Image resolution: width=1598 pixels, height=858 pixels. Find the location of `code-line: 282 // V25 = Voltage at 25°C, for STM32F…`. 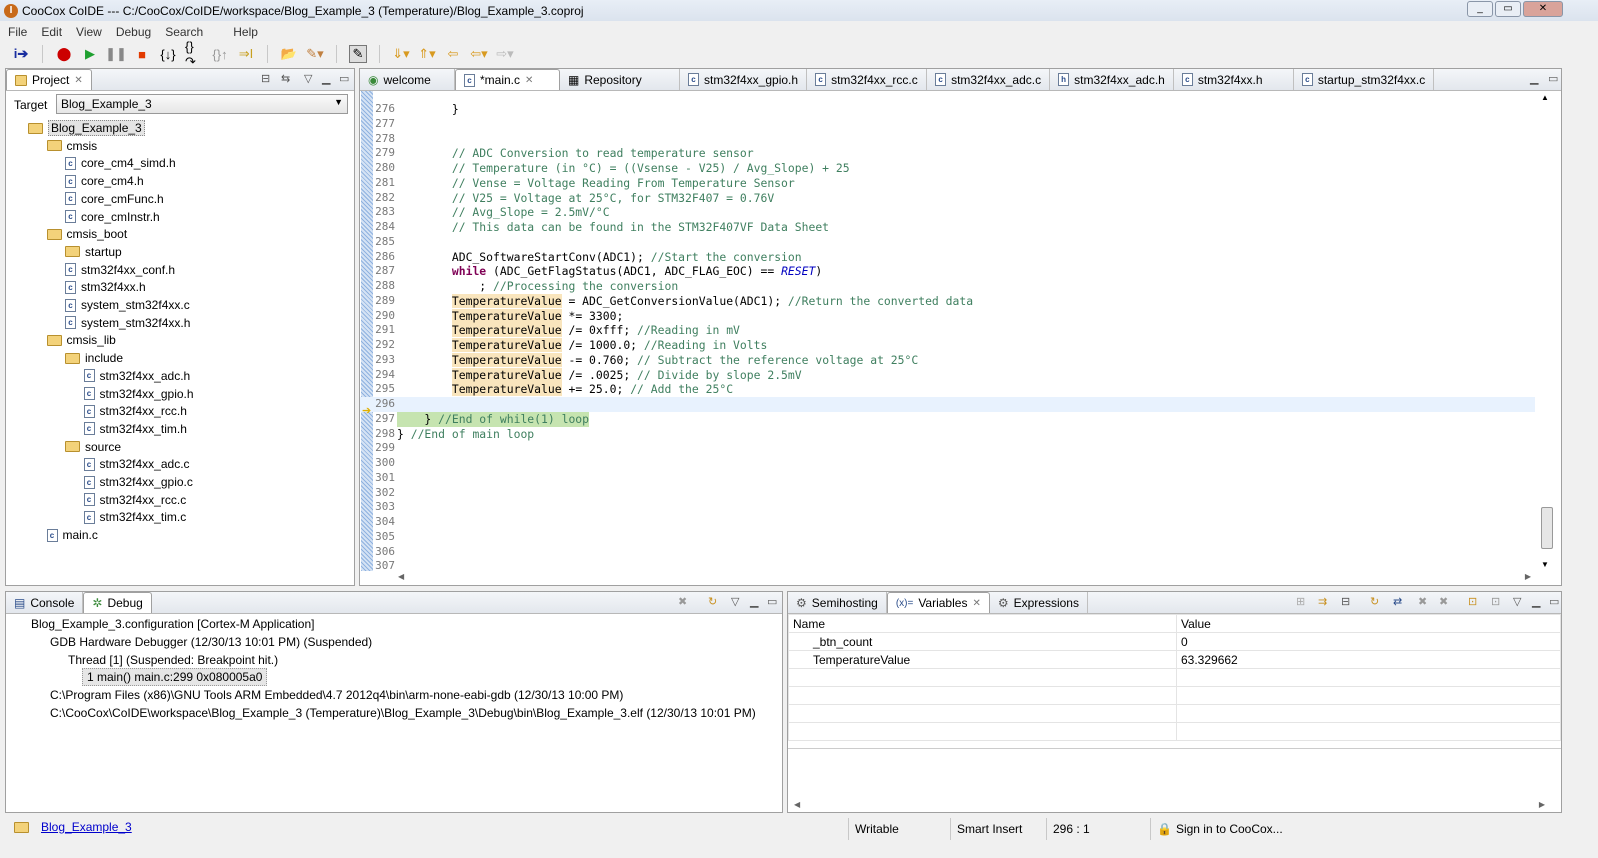

code-line: 282 // V25 = Voltage at 25°C, for STM32F… is located at coordinates (947, 198).